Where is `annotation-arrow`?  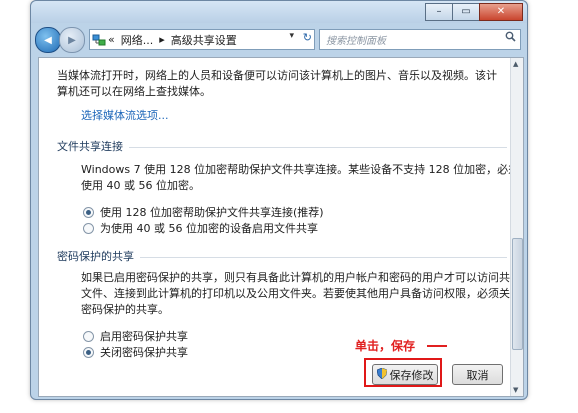
annotation-arrow is located at coordinates (437, 346).